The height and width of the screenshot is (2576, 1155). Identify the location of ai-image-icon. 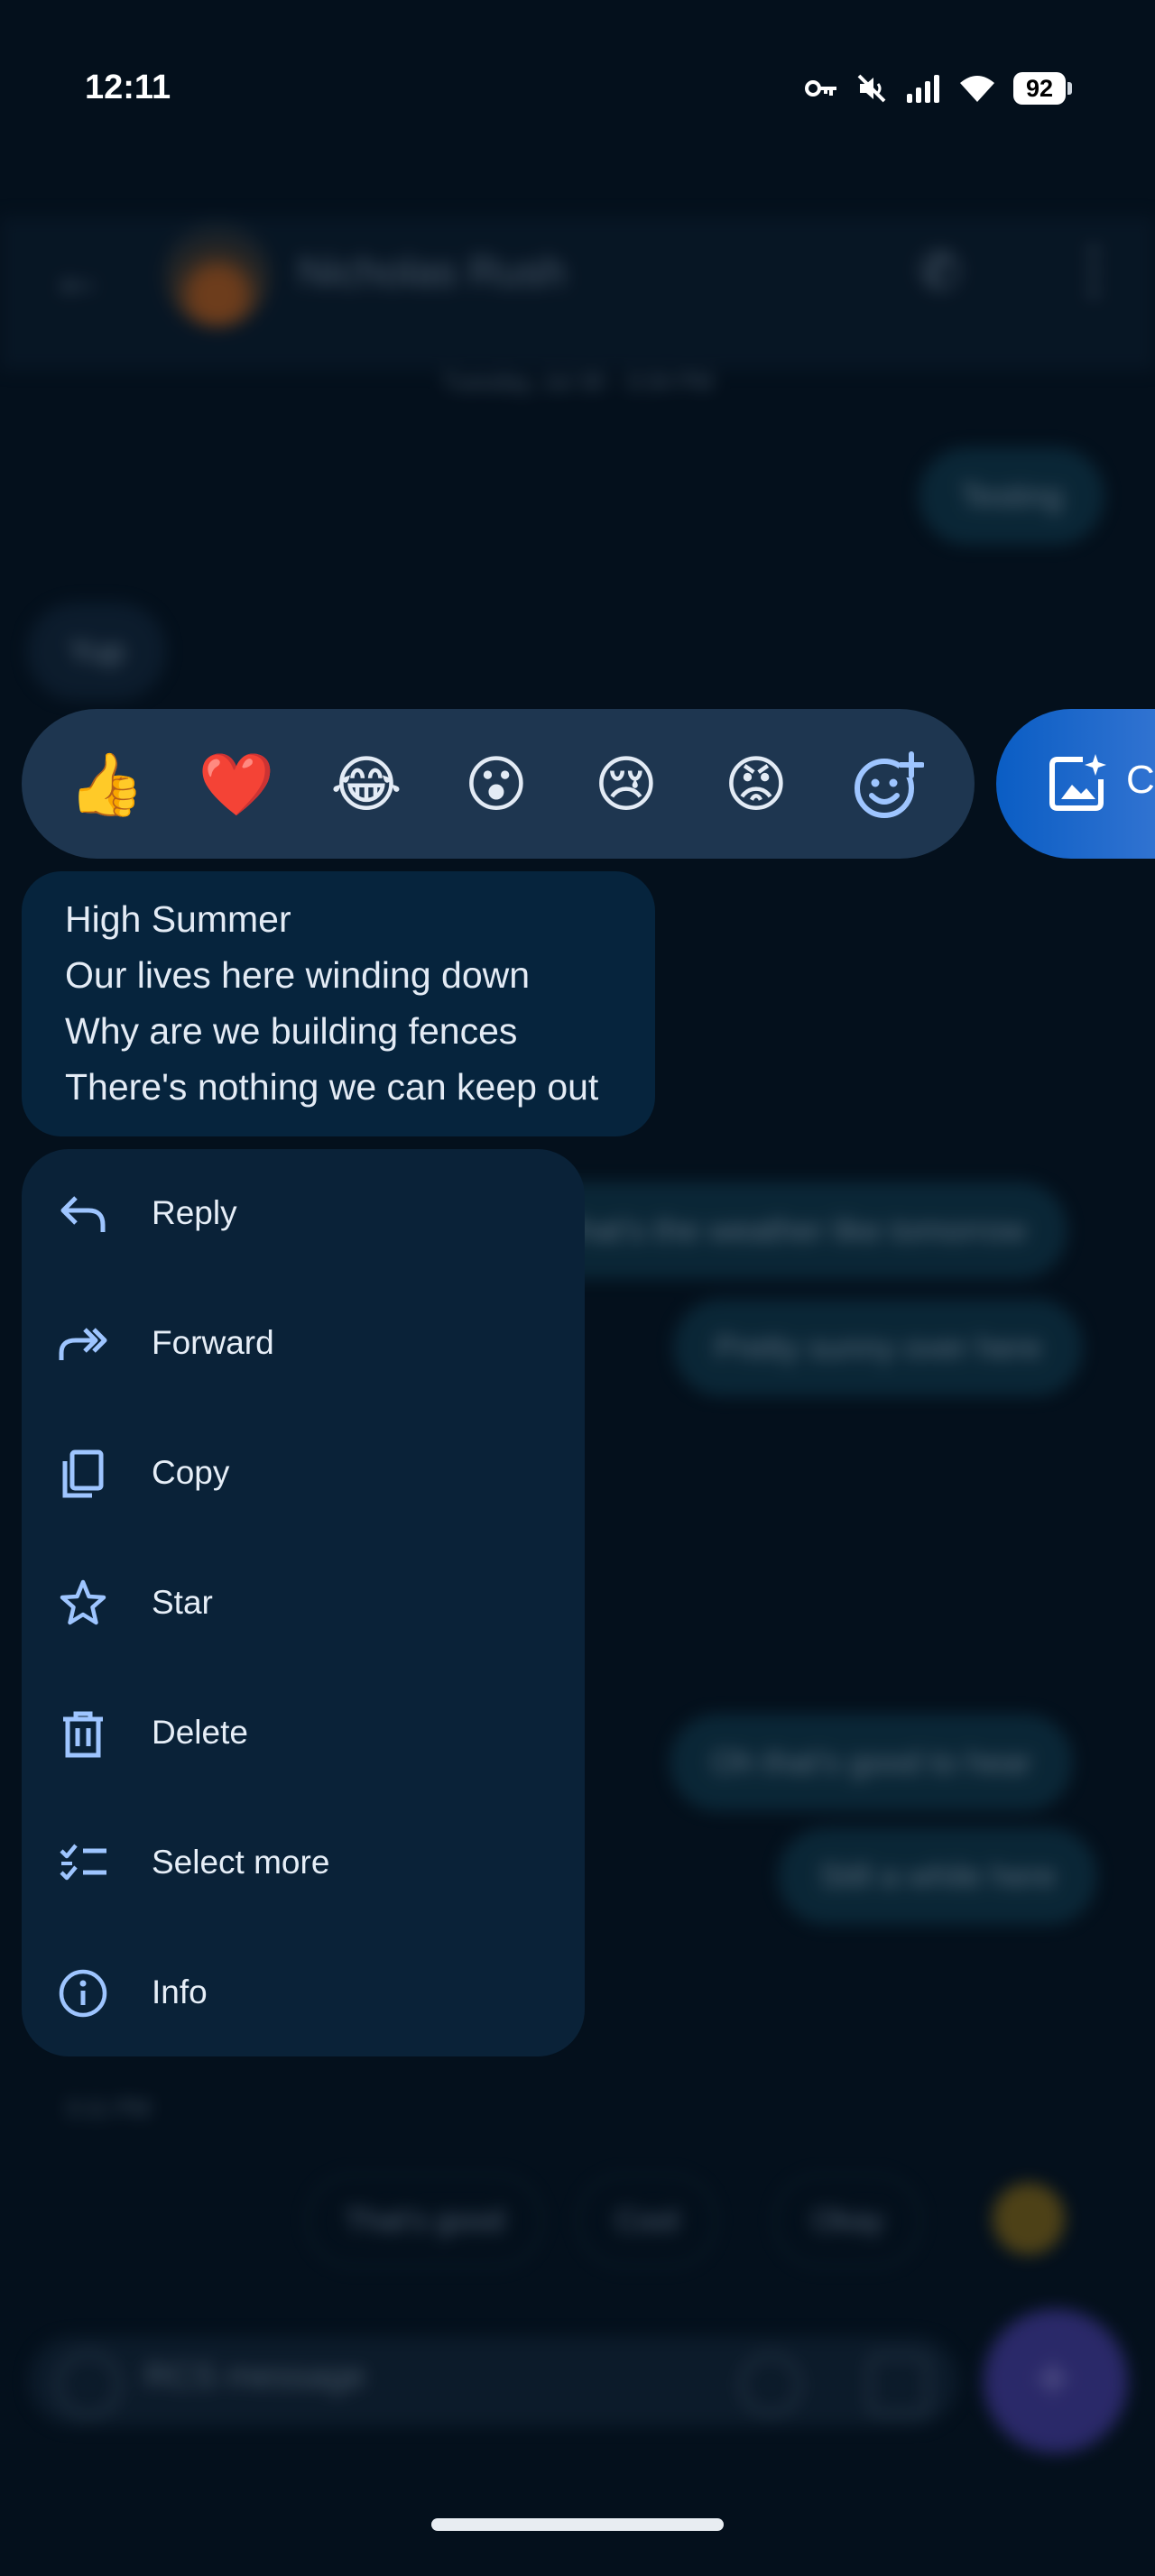
(1077, 782).